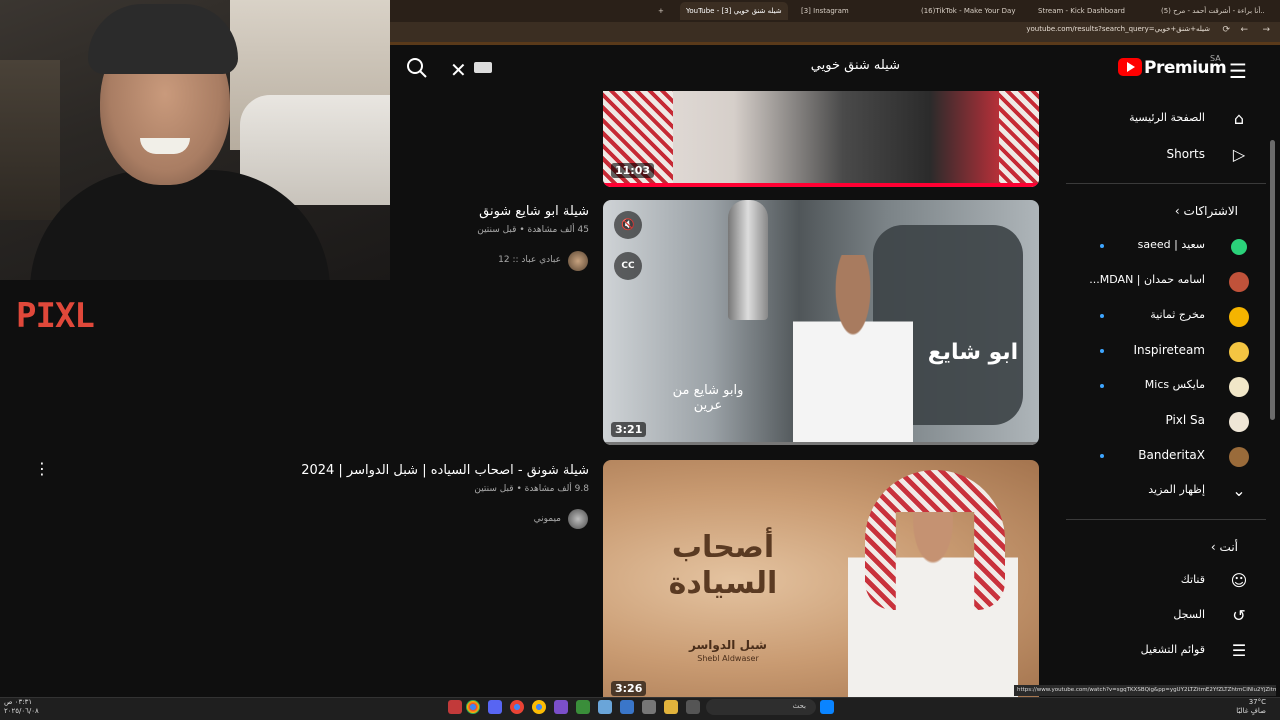 The image size is (1280, 720). I want to click on mute-icon: 🔇, so click(628, 225).